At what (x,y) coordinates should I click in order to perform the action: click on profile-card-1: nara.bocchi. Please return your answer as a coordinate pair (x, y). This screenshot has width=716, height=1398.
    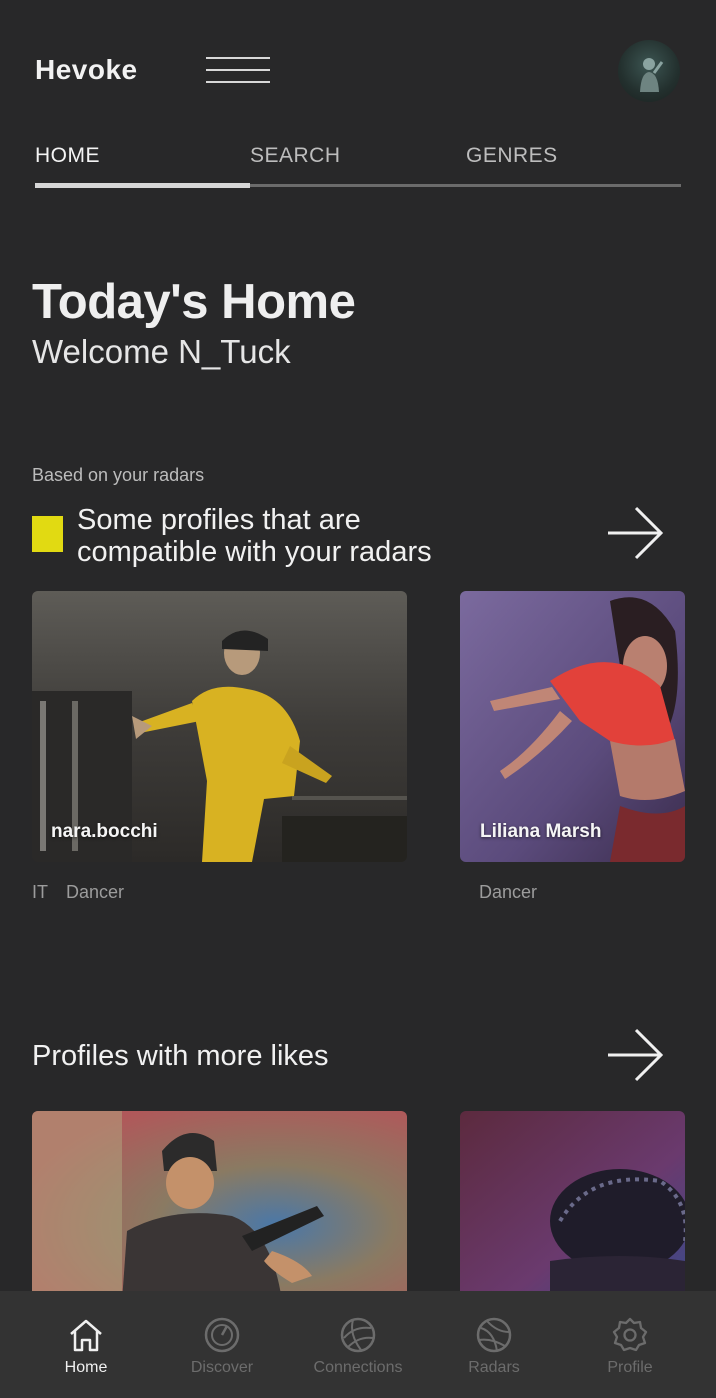
    Looking at the image, I should click on (219, 726).